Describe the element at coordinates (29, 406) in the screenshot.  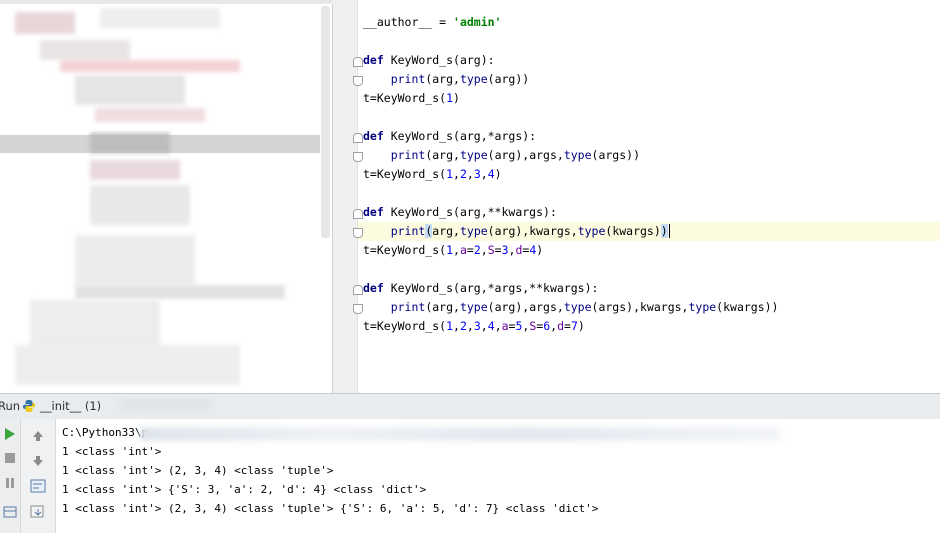
I see `python-icon` at that location.